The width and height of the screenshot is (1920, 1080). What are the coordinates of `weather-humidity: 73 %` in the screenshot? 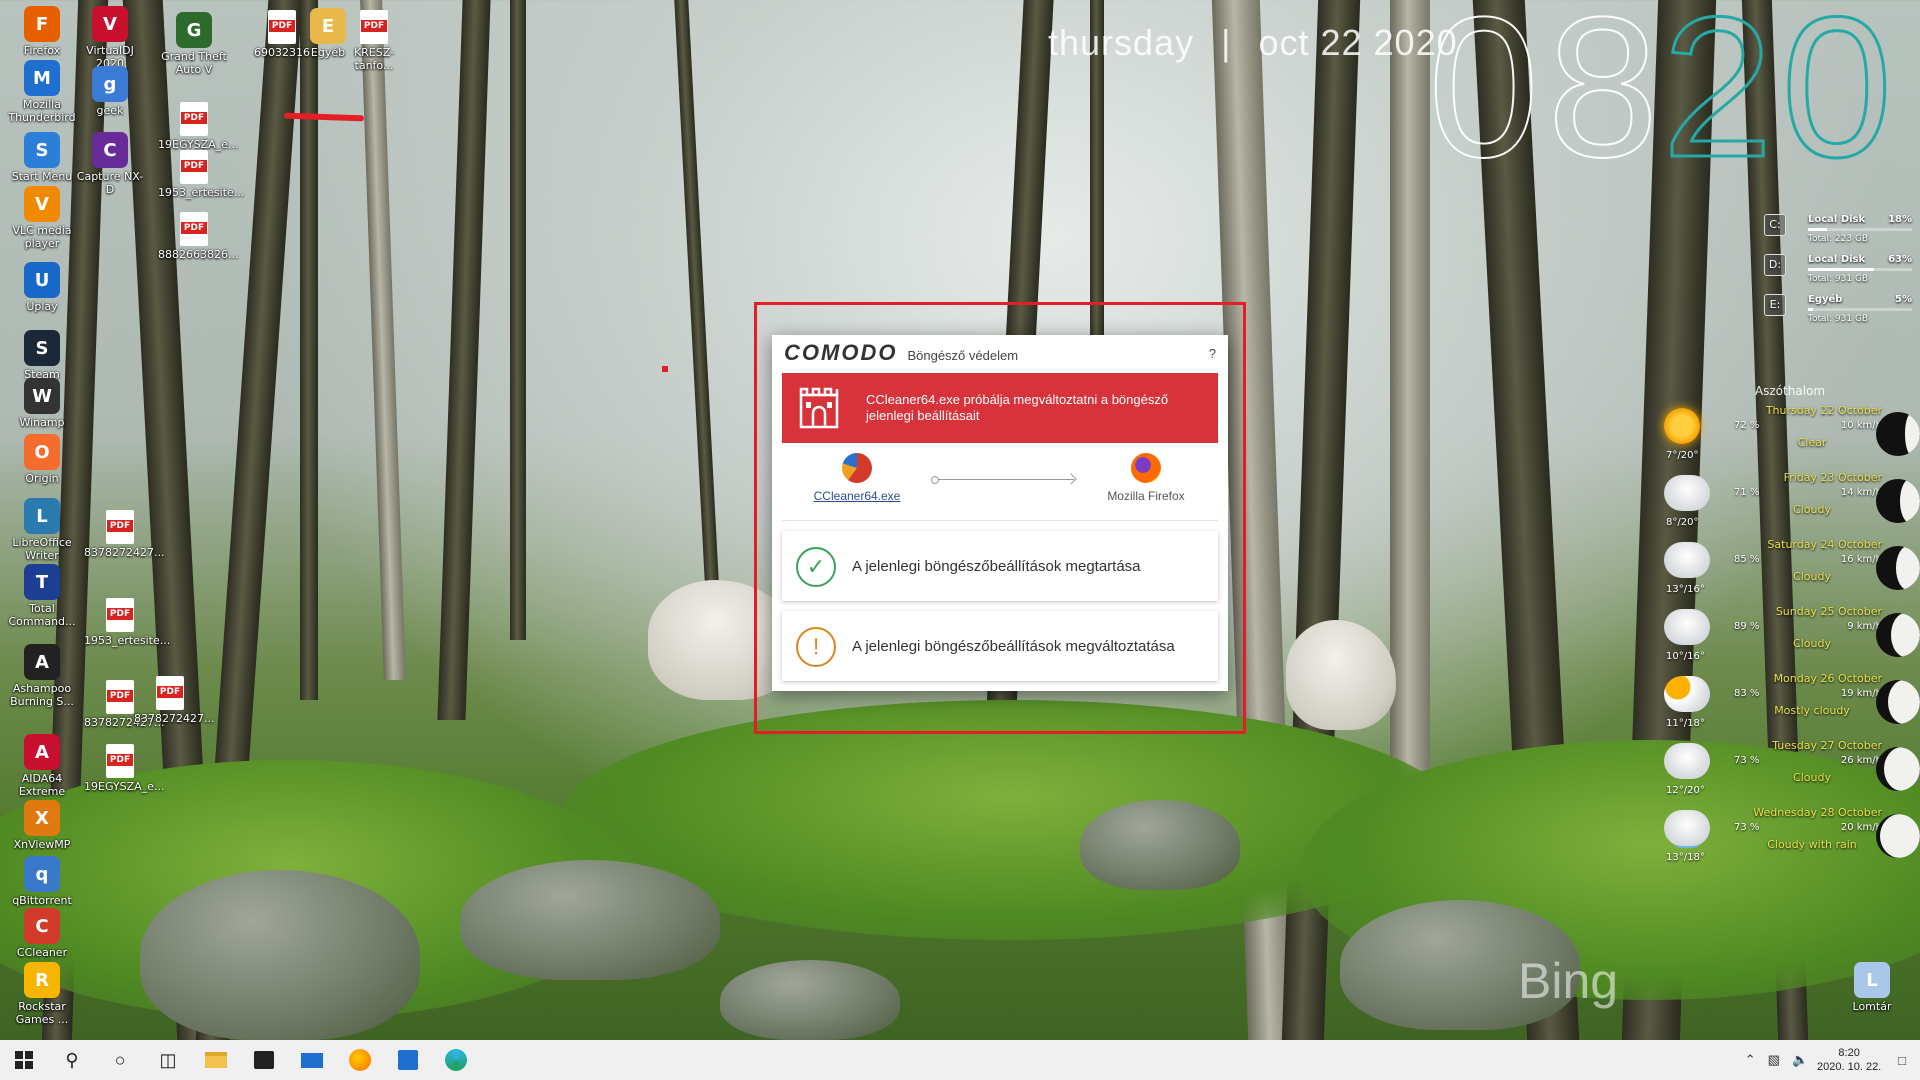 It's located at (1747, 760).